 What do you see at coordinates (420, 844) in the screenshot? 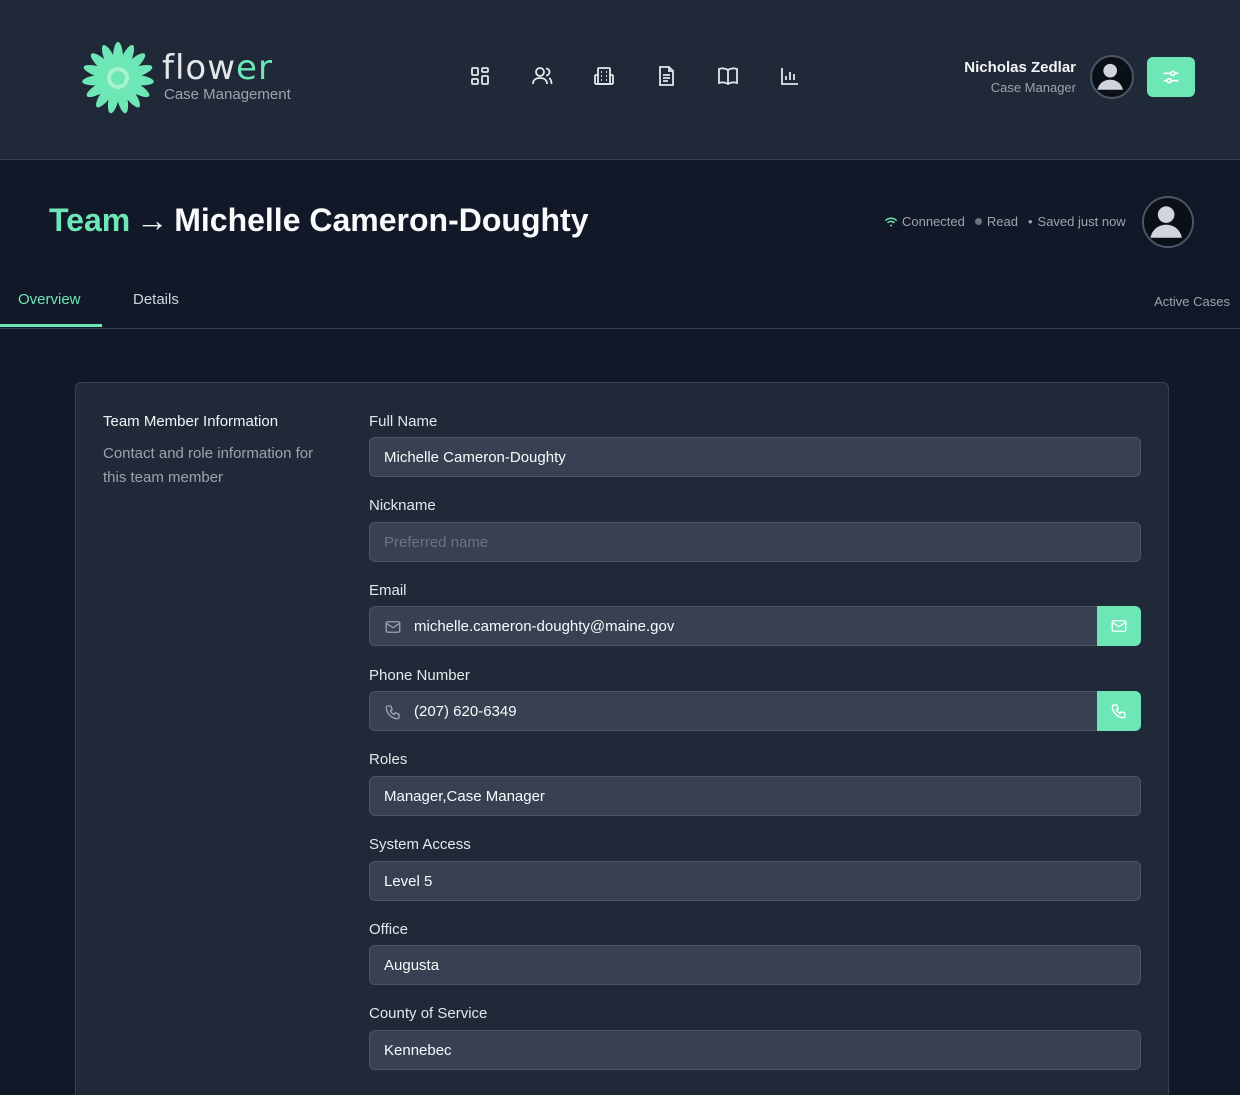
I see `system-access-label: System Access` at bounding box center [420, 844].